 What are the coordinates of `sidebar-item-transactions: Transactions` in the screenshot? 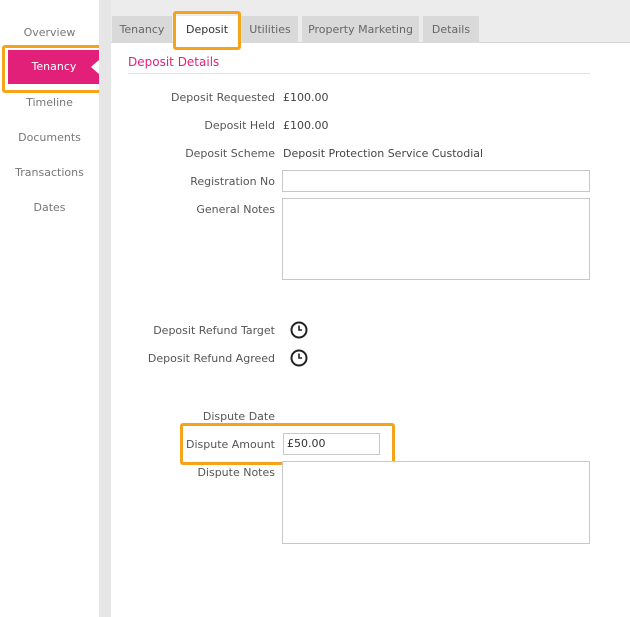 It's located at (49, 172).